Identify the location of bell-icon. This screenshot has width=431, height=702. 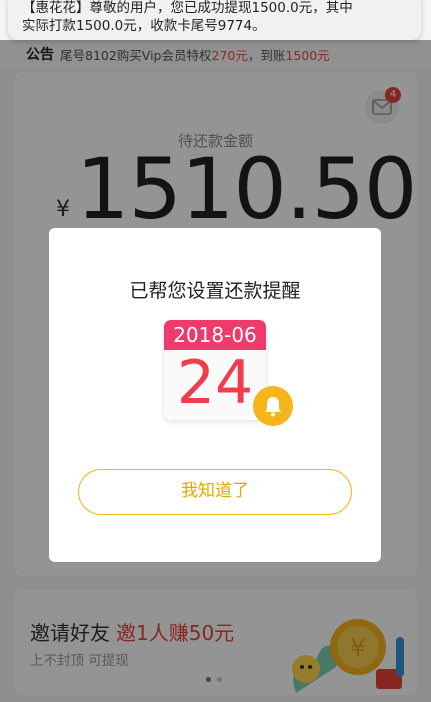
(273, 407).